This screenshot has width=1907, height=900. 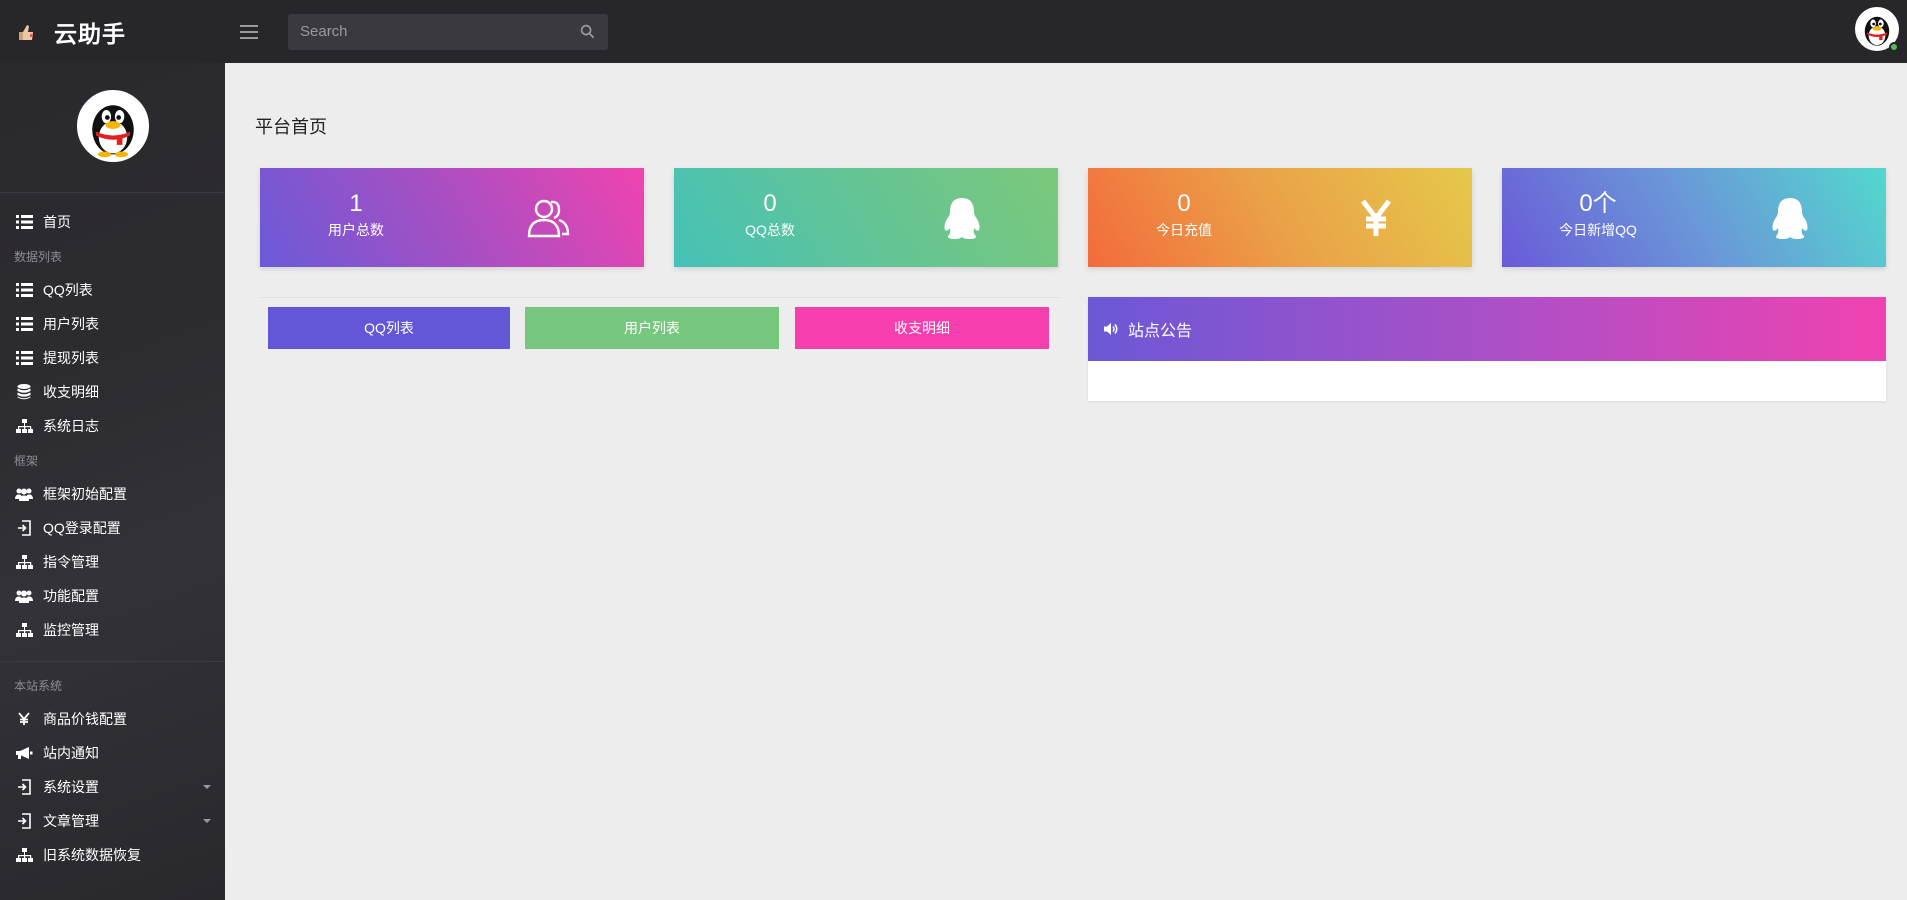 I want to click on sidebar-item-label: 收支明细, so click(x=71, y=392).